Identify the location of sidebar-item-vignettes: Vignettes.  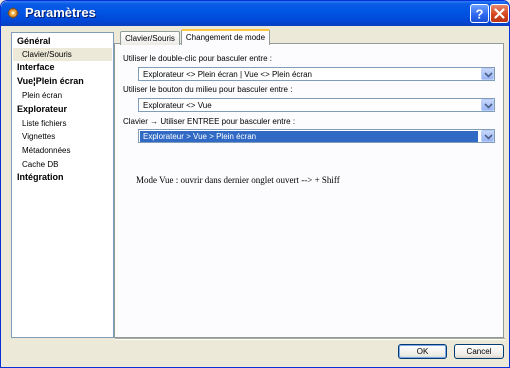
(62, 136).